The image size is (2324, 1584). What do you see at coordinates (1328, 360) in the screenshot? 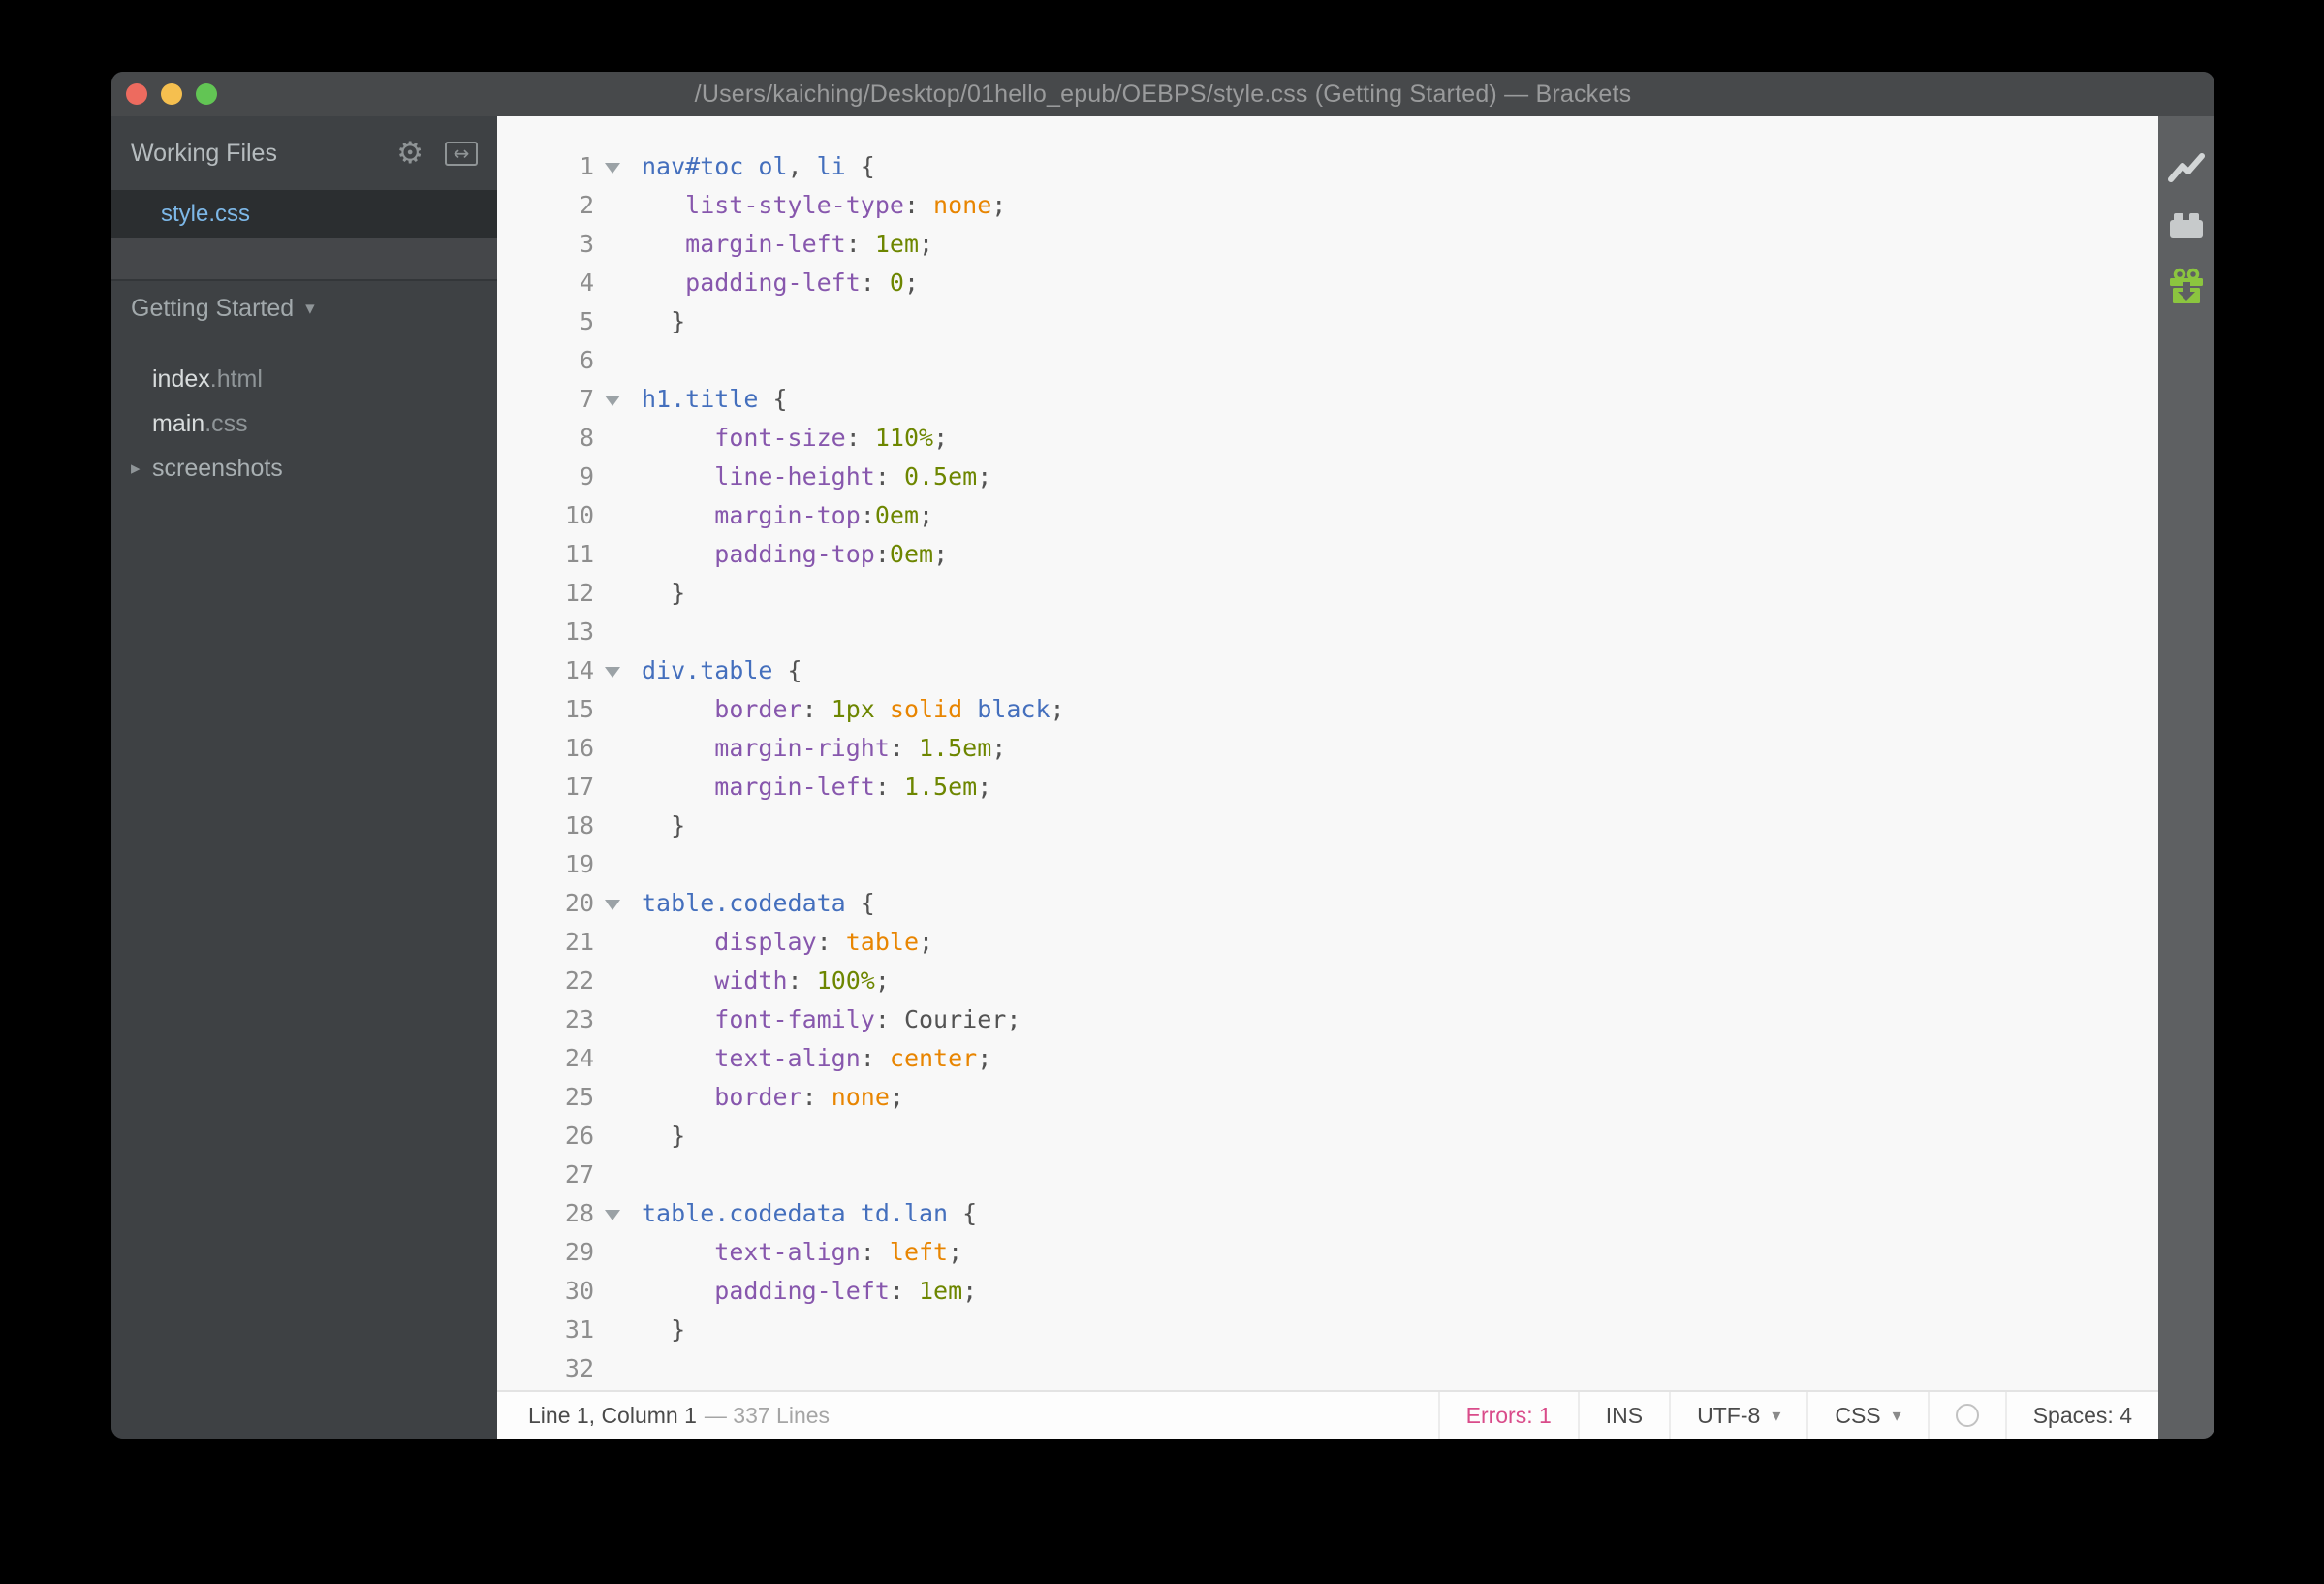
I see `code-line: 6` at bounding box center [1328, 360].